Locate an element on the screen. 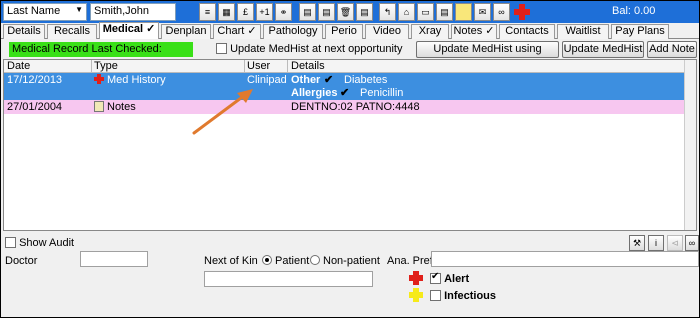 Image resolution: width=700 pixels, height=318 pixels. infectious-toggle: Infectious is located at coordinates (463, 296).